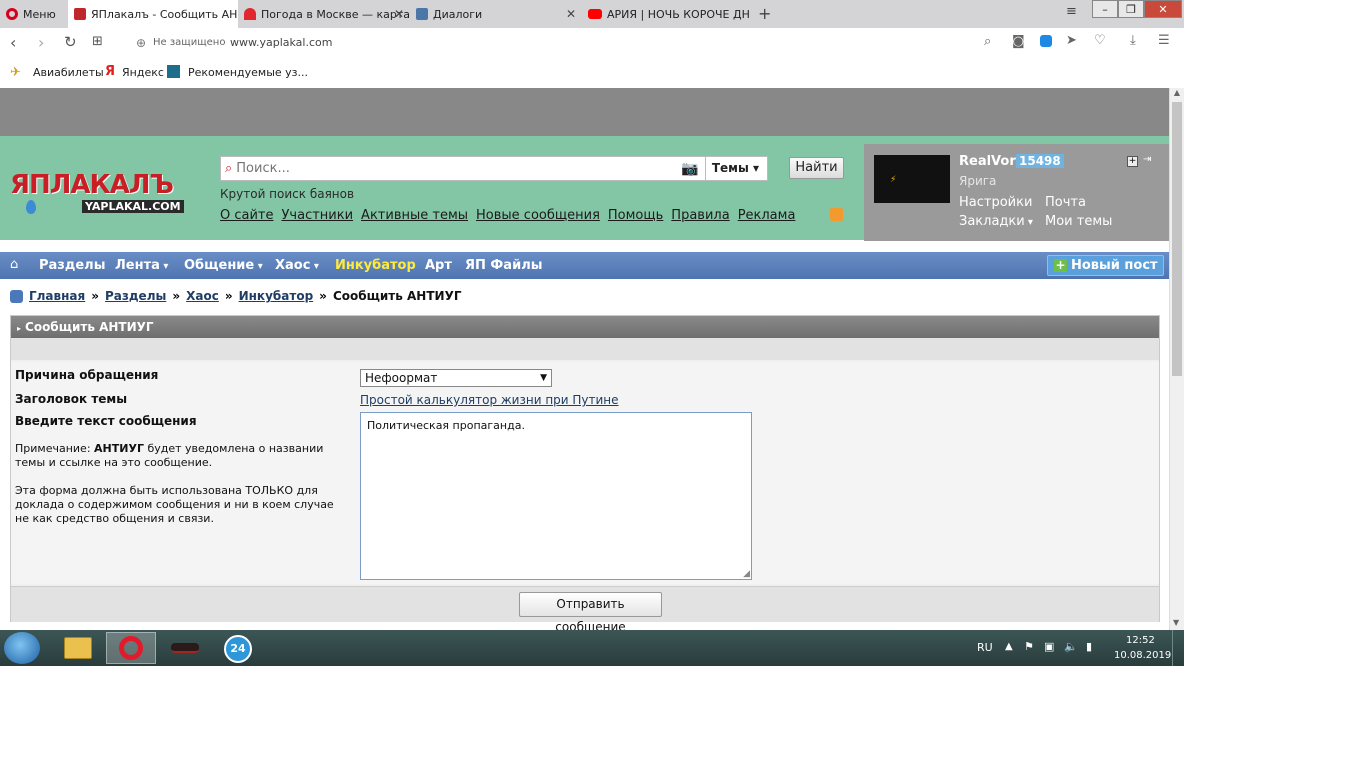  I want to click on opera-menu-button: Меню, so click(34, 14).